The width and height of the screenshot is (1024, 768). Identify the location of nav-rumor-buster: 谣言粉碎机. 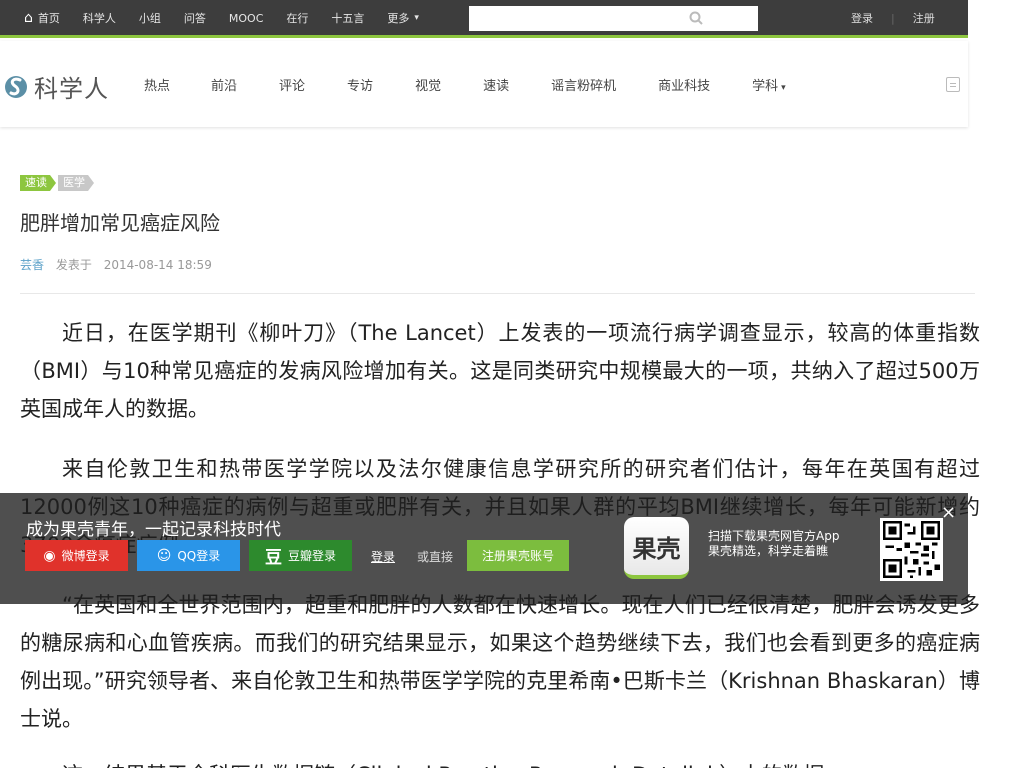
(583, 84).